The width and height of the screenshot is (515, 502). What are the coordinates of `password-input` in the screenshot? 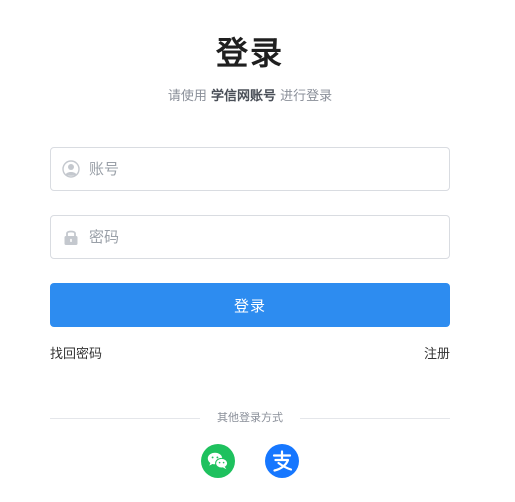 It's located at (264, 237).